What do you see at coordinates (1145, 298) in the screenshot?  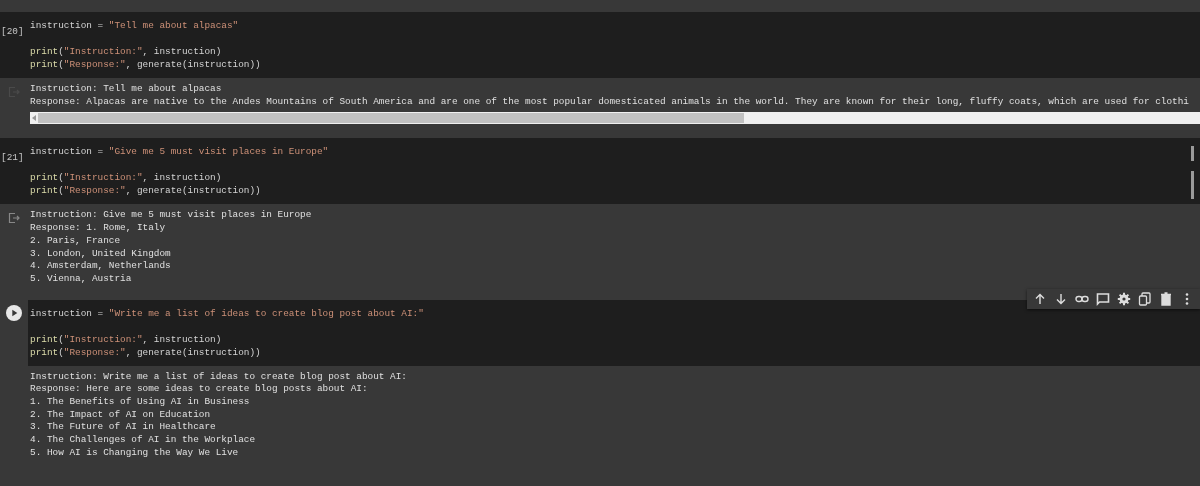 I see `mirror-cell-icon` at bounding box center [1145, 298].